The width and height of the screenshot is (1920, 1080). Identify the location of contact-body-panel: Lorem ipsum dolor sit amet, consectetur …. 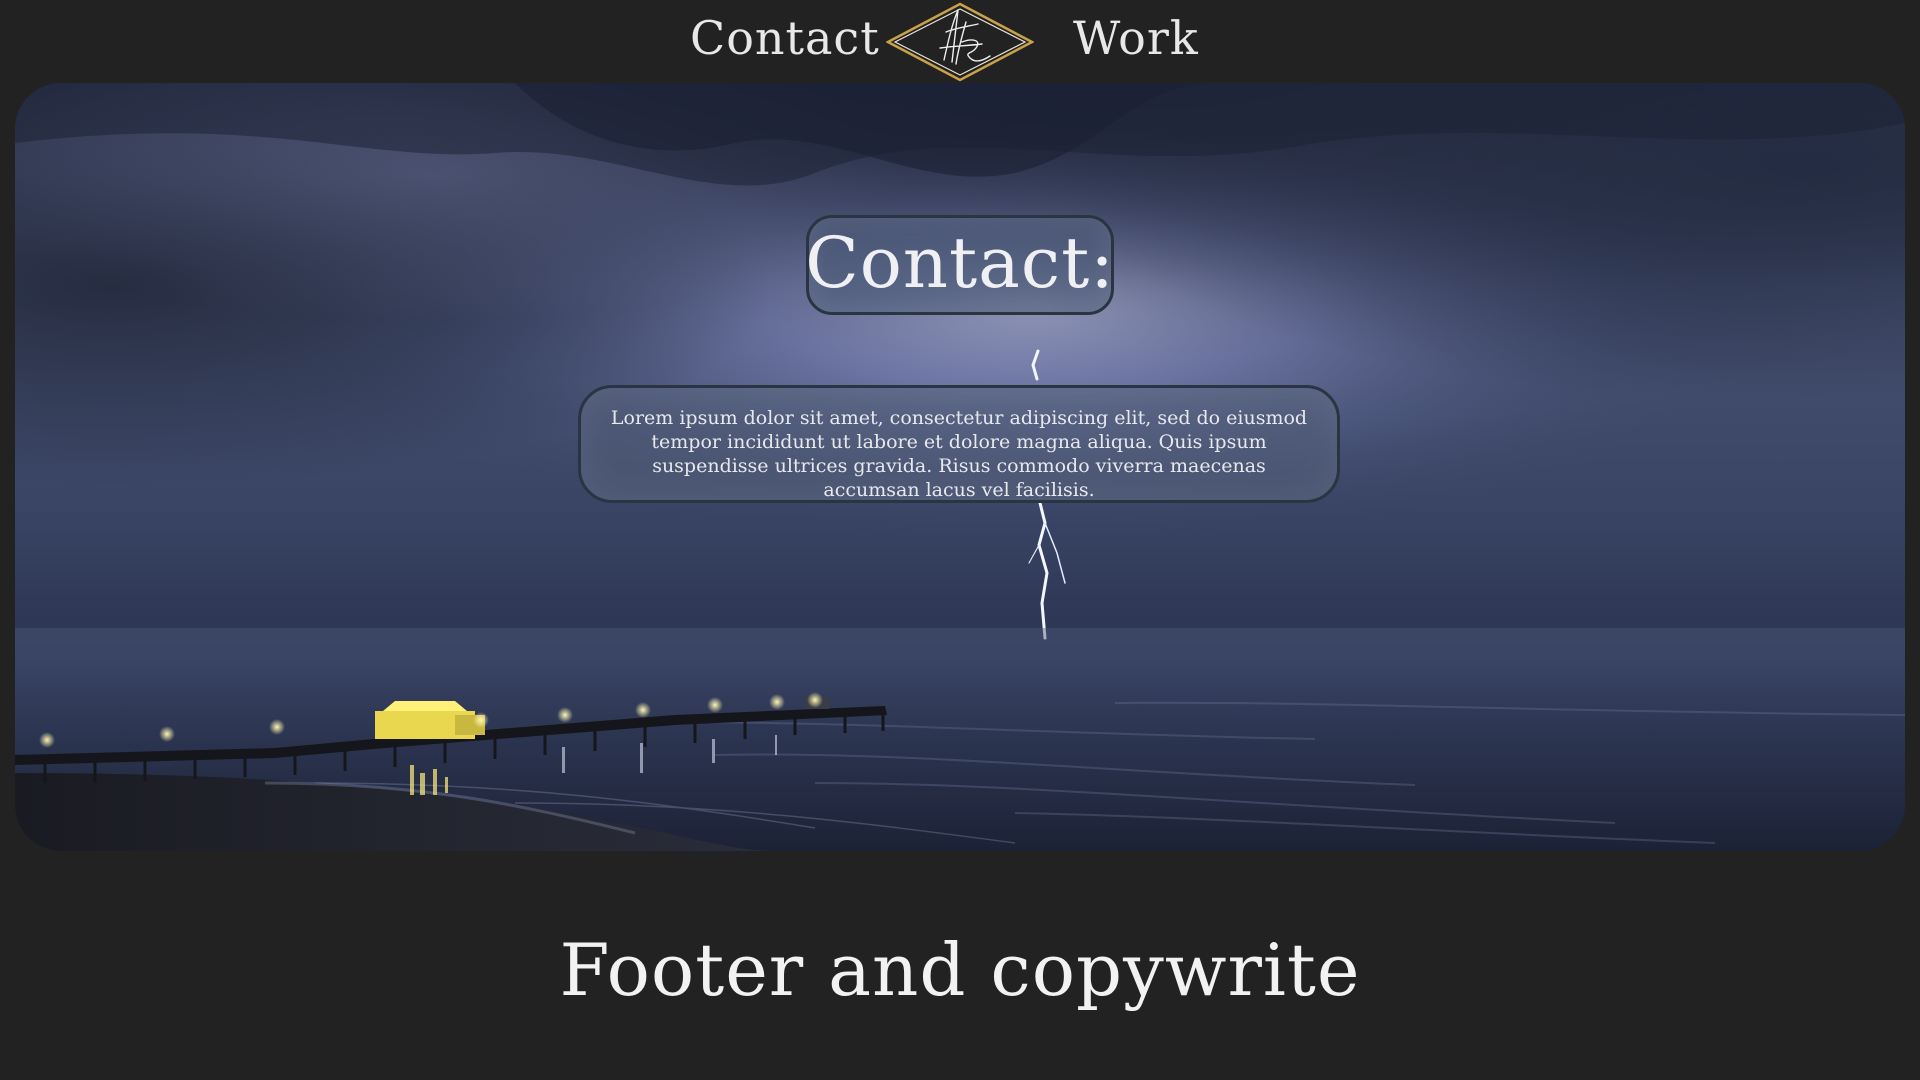
(959, 444).